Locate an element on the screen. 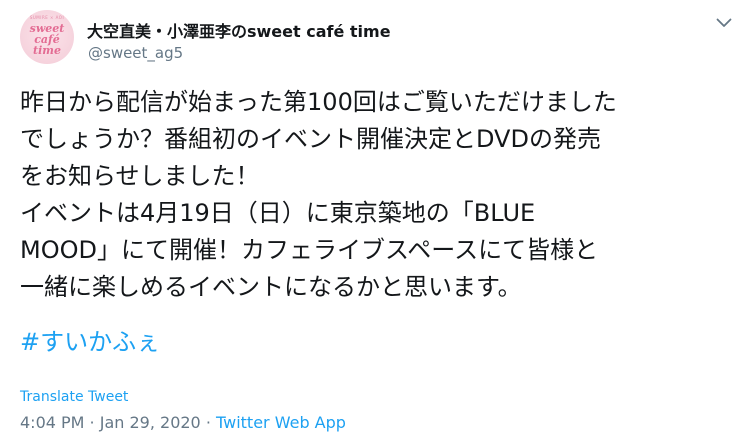 This screenshot has height=448, width=747. tweet-source-link: Twitter Web App is located at coordinates (281, 422).